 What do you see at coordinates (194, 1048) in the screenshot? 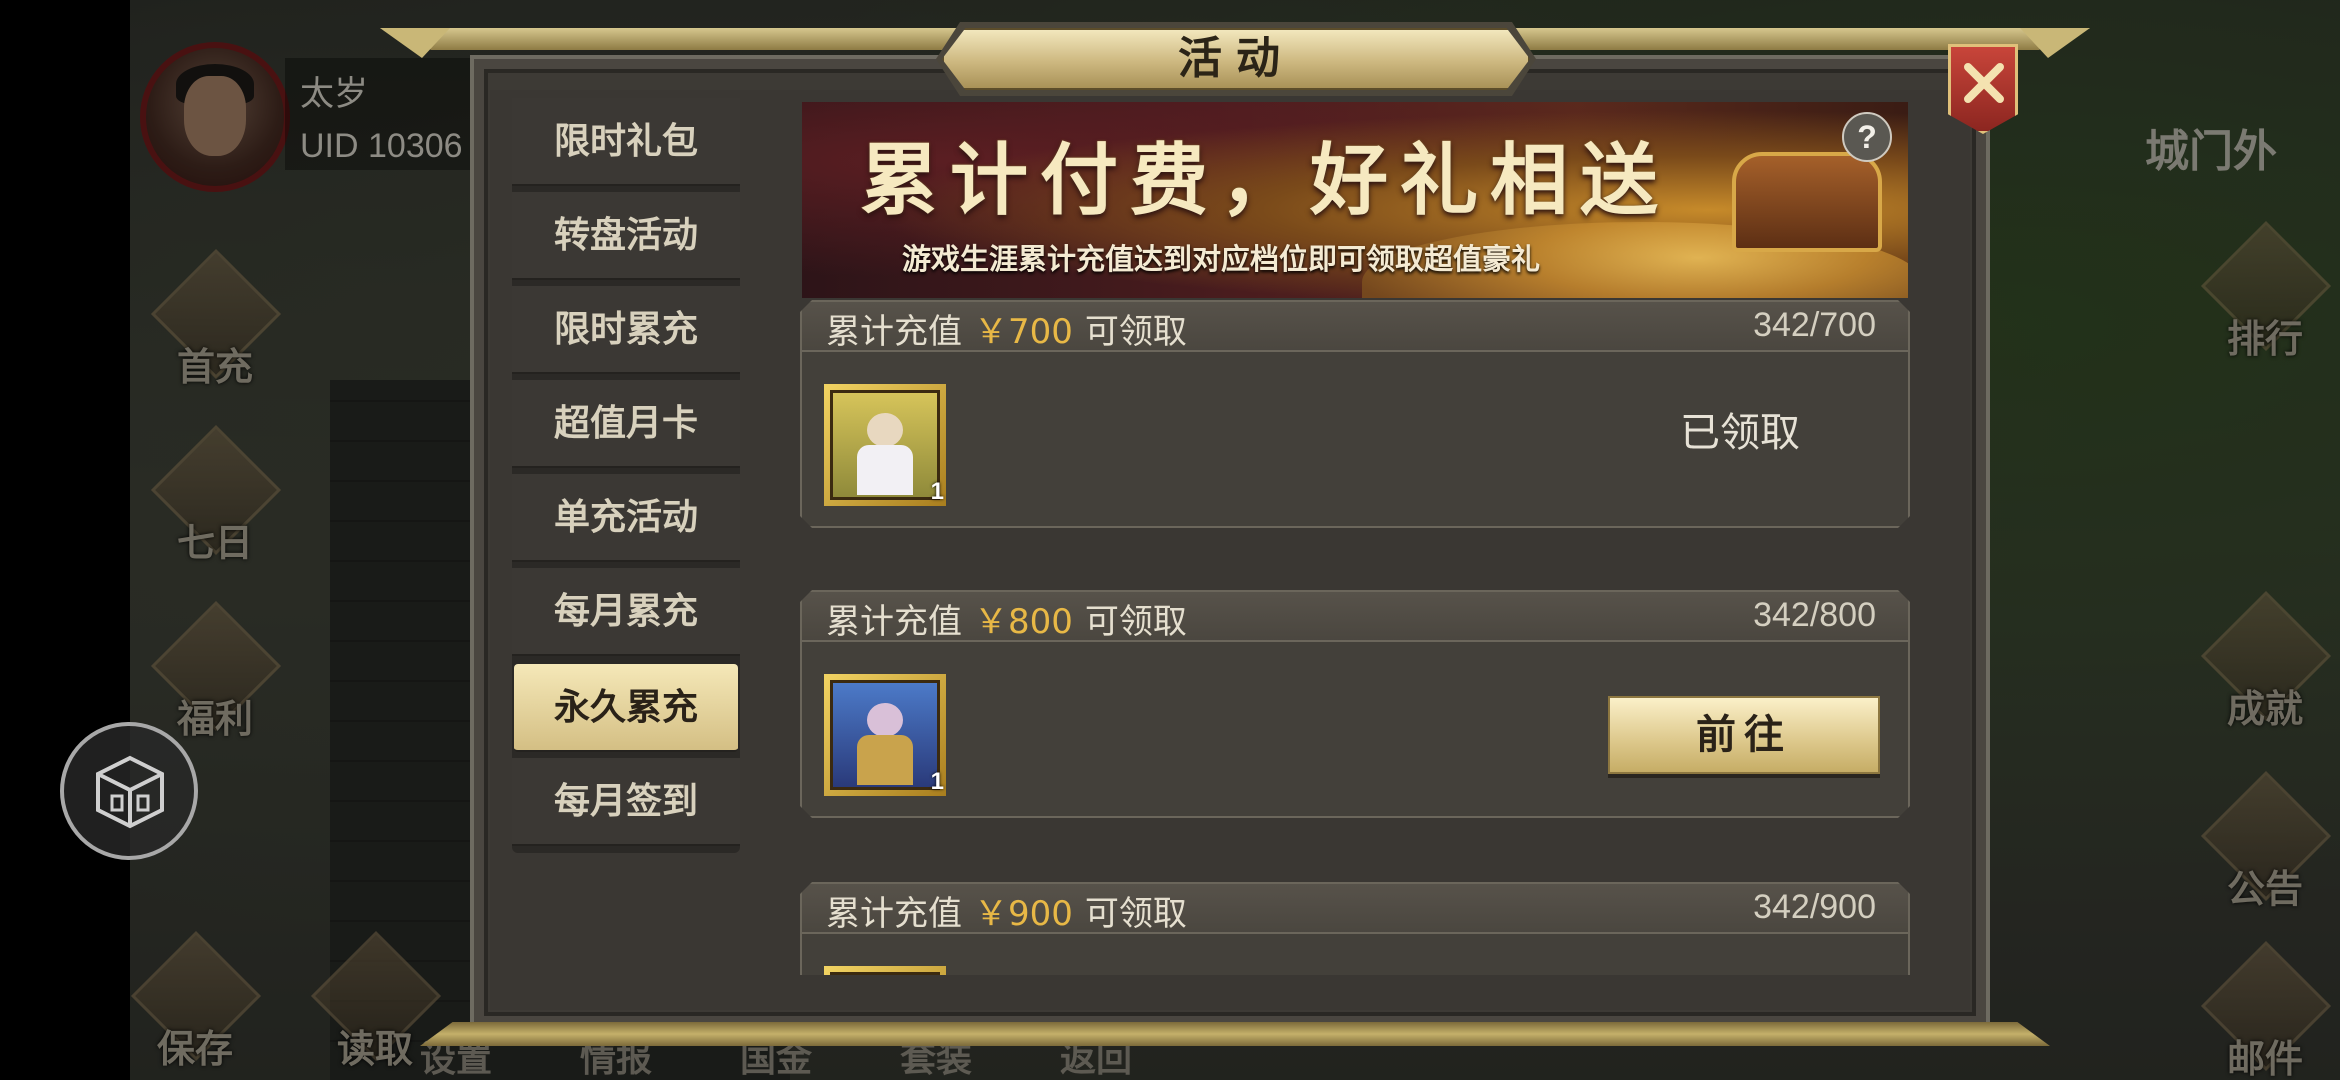
I see `save-label: 保存` at bounding box center [194, 1048].